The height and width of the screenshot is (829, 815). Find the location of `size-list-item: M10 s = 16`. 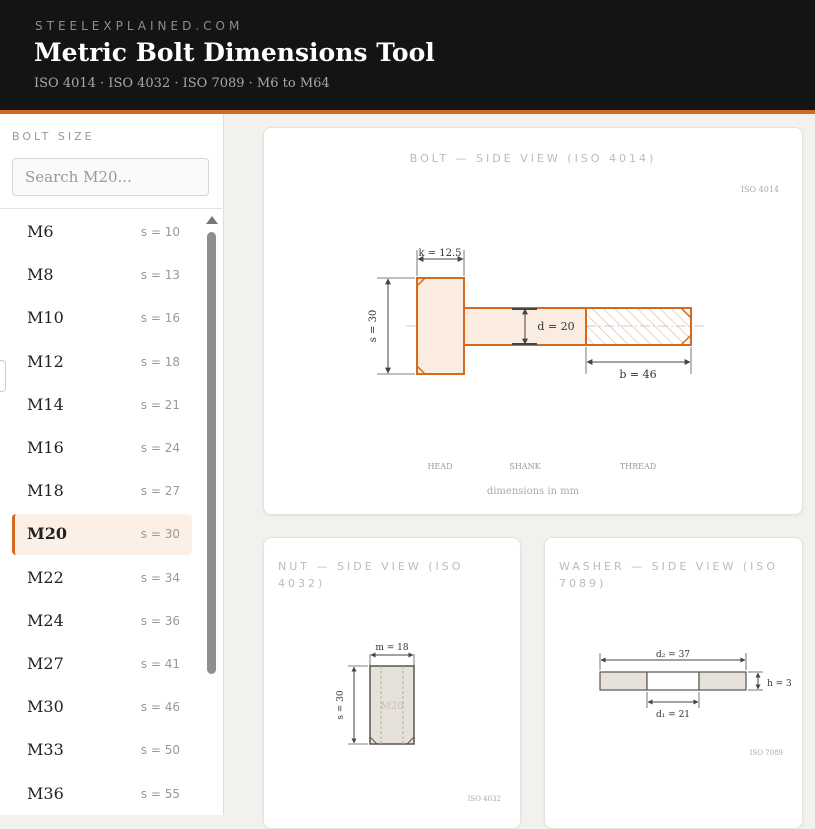

size-list-item: M10 s = 16 is located at coordinates (102, 318).